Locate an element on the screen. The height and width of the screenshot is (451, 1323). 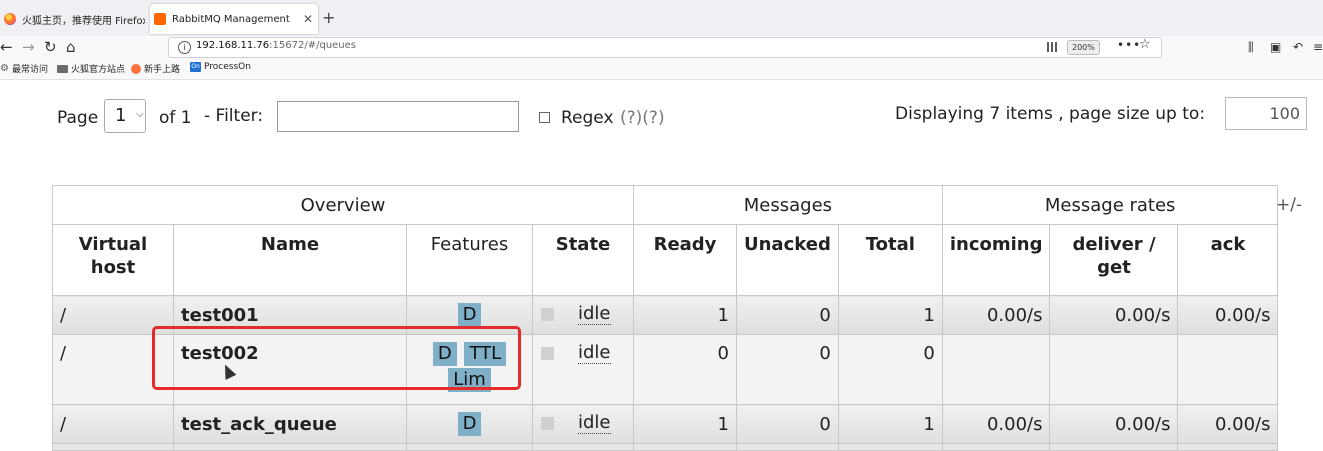
group-message-rates: Message rates is located at coordinates (1110, 205).